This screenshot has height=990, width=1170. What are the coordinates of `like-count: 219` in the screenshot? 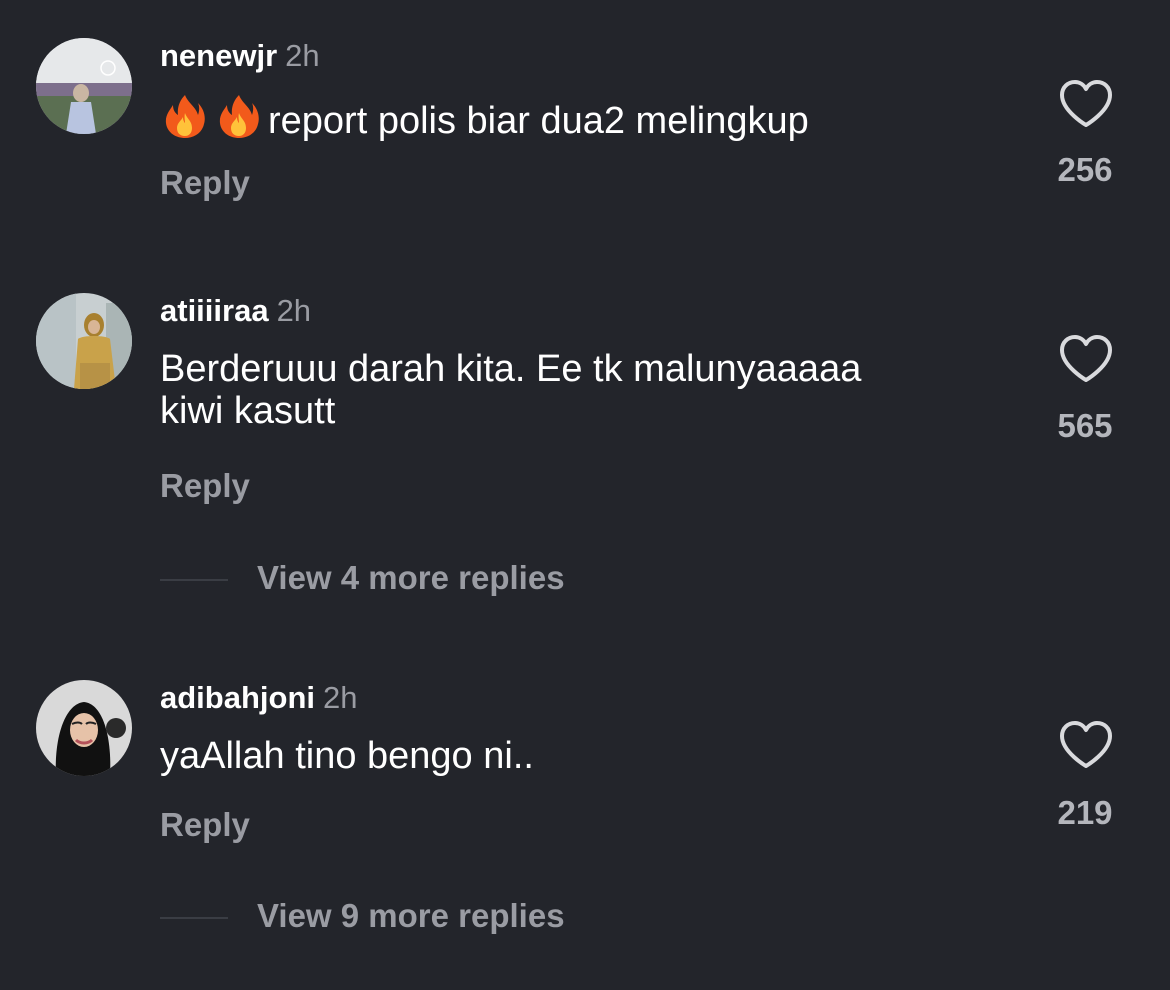 It's located at (1085, 812).